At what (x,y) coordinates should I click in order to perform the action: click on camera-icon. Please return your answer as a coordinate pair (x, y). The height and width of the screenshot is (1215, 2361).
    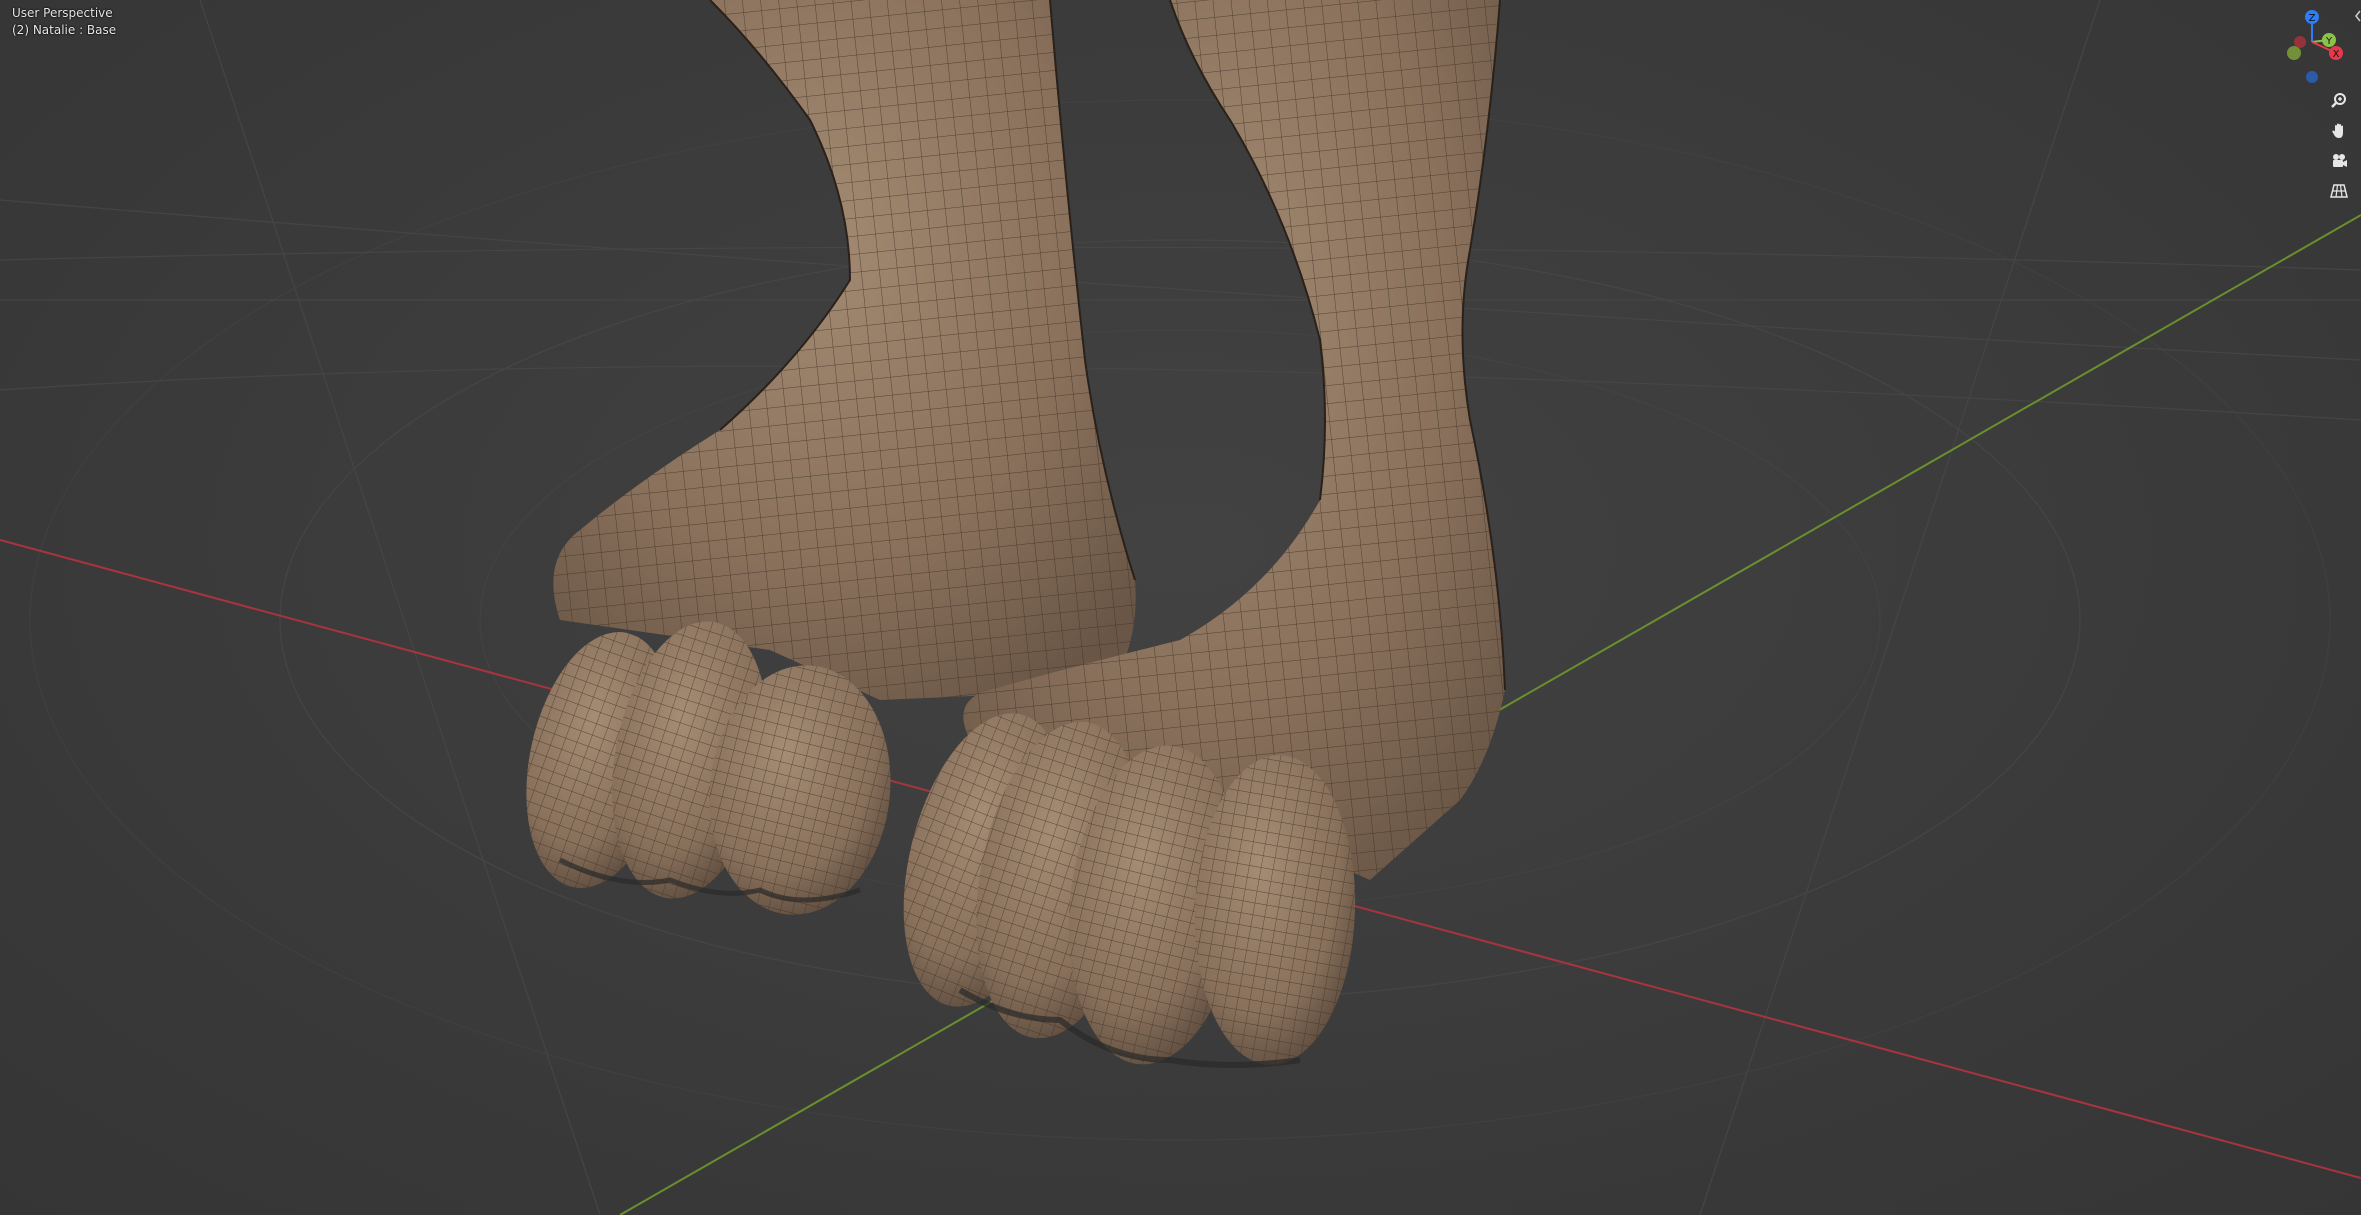
    Looking at the image, I should click on (2340, 160).